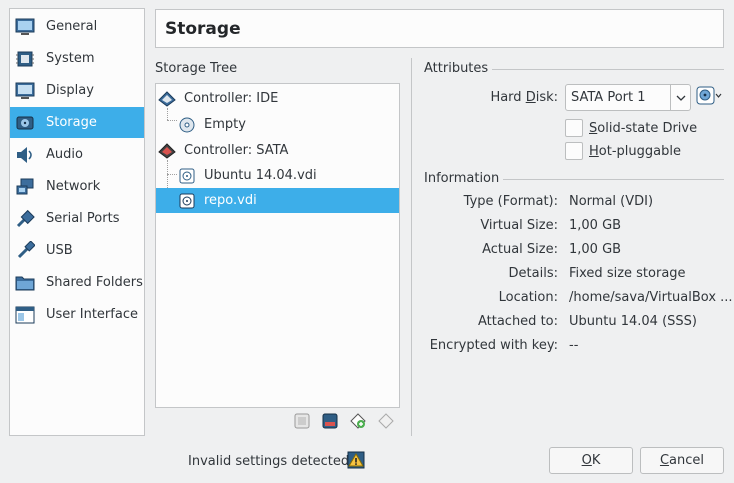 This screenshot has height=483, width=734. I want to click on remove-attachment-button, so click(386, 423).